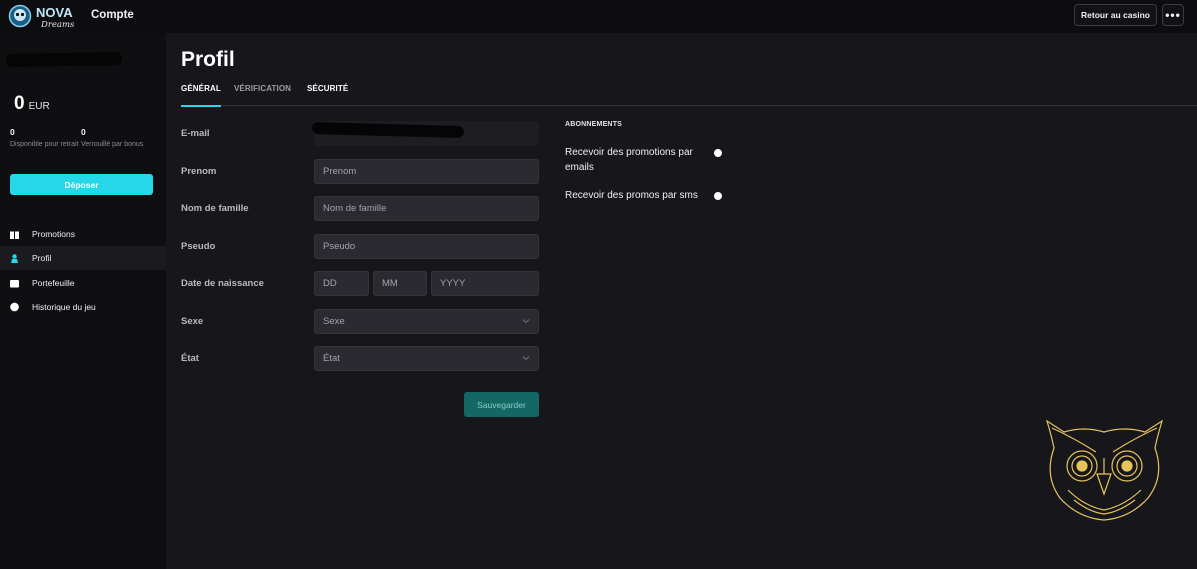 The image size is (1197, 569). What do you see at coordinates (112, 15) in the screenshot?
I see `page-section-title: Compte` at bounding box center [112, 15].